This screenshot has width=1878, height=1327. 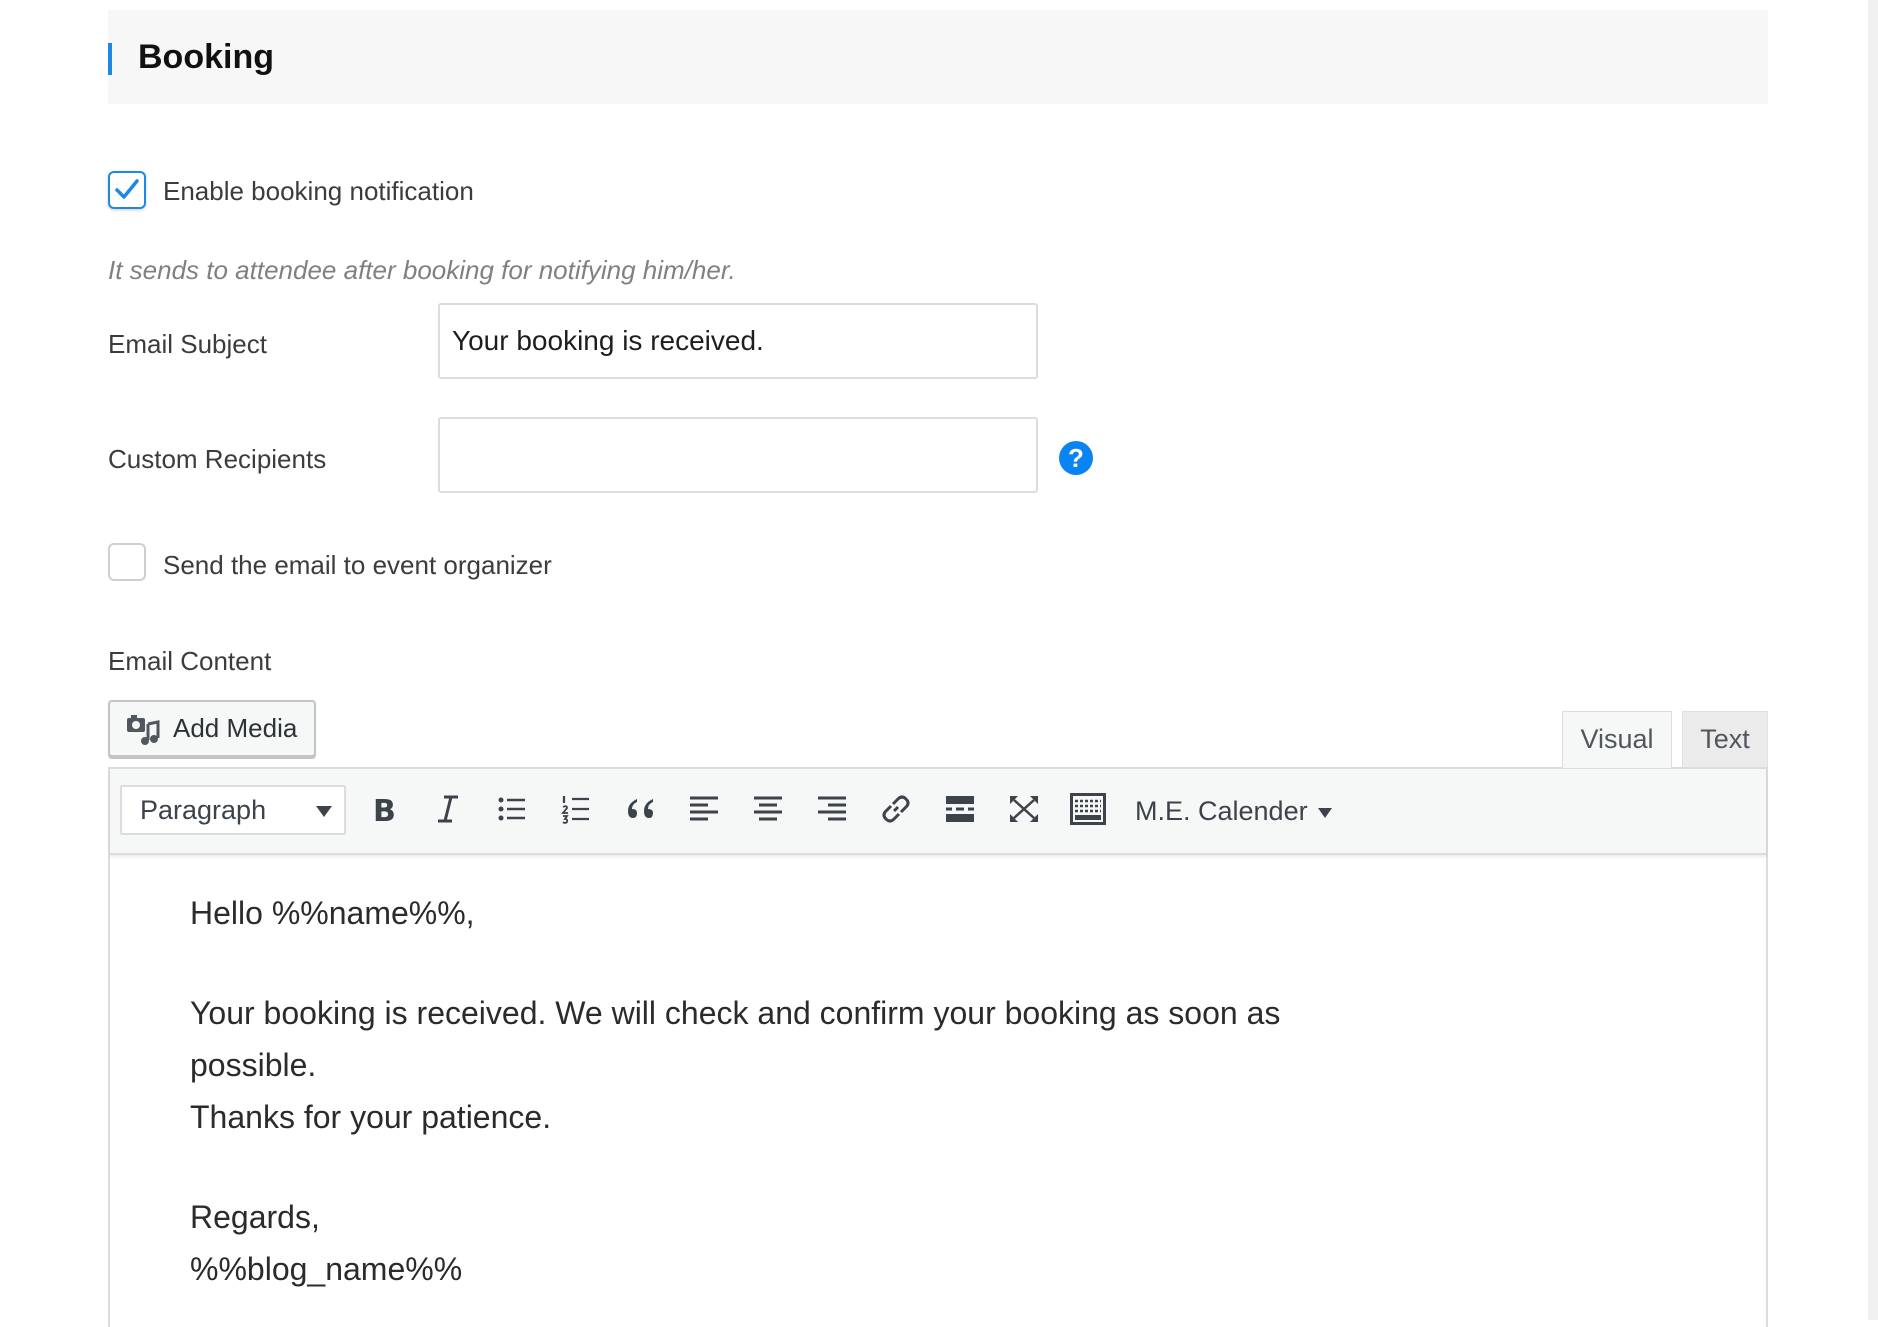 I want to click on italic-button, so click(x=448, y=809).